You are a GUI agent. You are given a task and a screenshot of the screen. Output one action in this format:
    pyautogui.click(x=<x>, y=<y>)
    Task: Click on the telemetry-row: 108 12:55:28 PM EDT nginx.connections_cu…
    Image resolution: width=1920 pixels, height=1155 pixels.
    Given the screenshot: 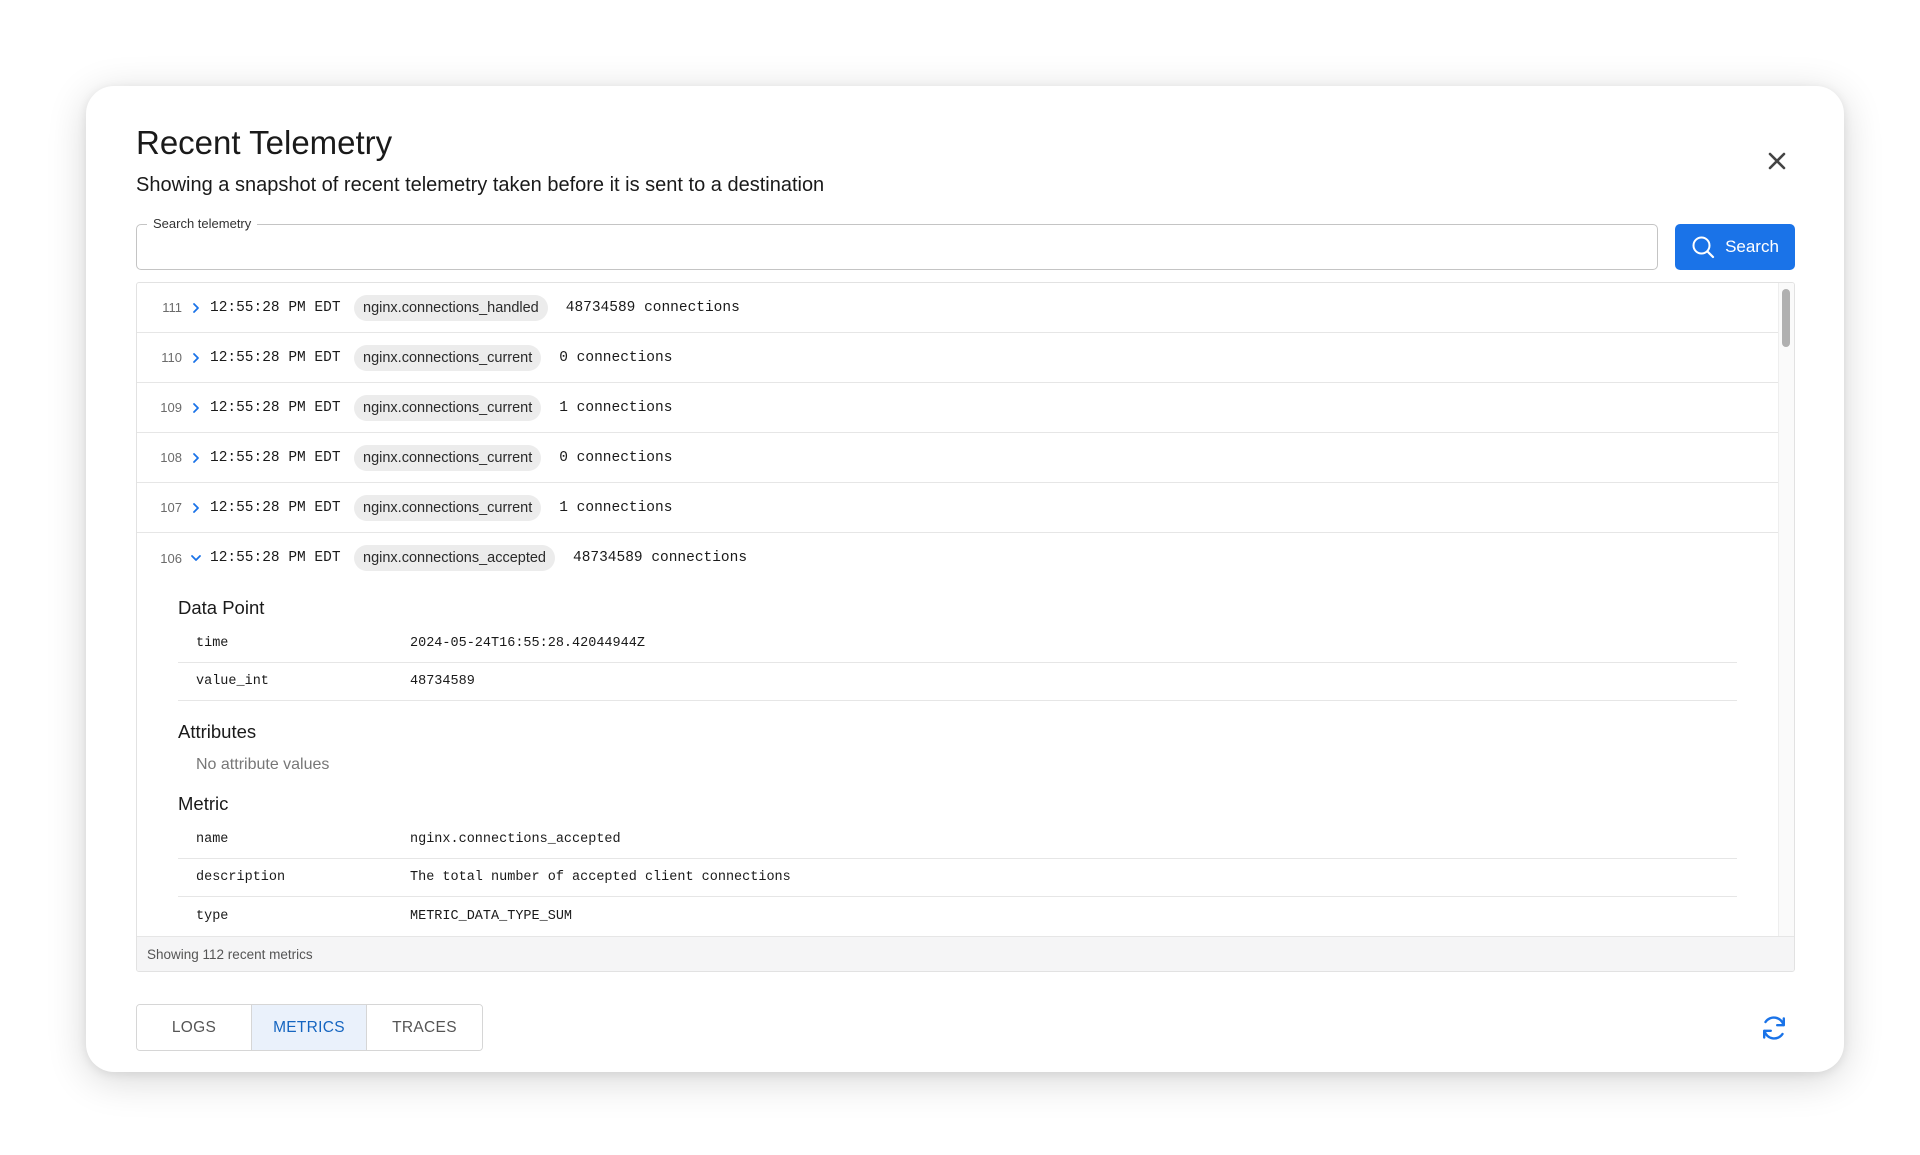 What is the action you would take?
    pyautogui.click(x=957, y=458)
    